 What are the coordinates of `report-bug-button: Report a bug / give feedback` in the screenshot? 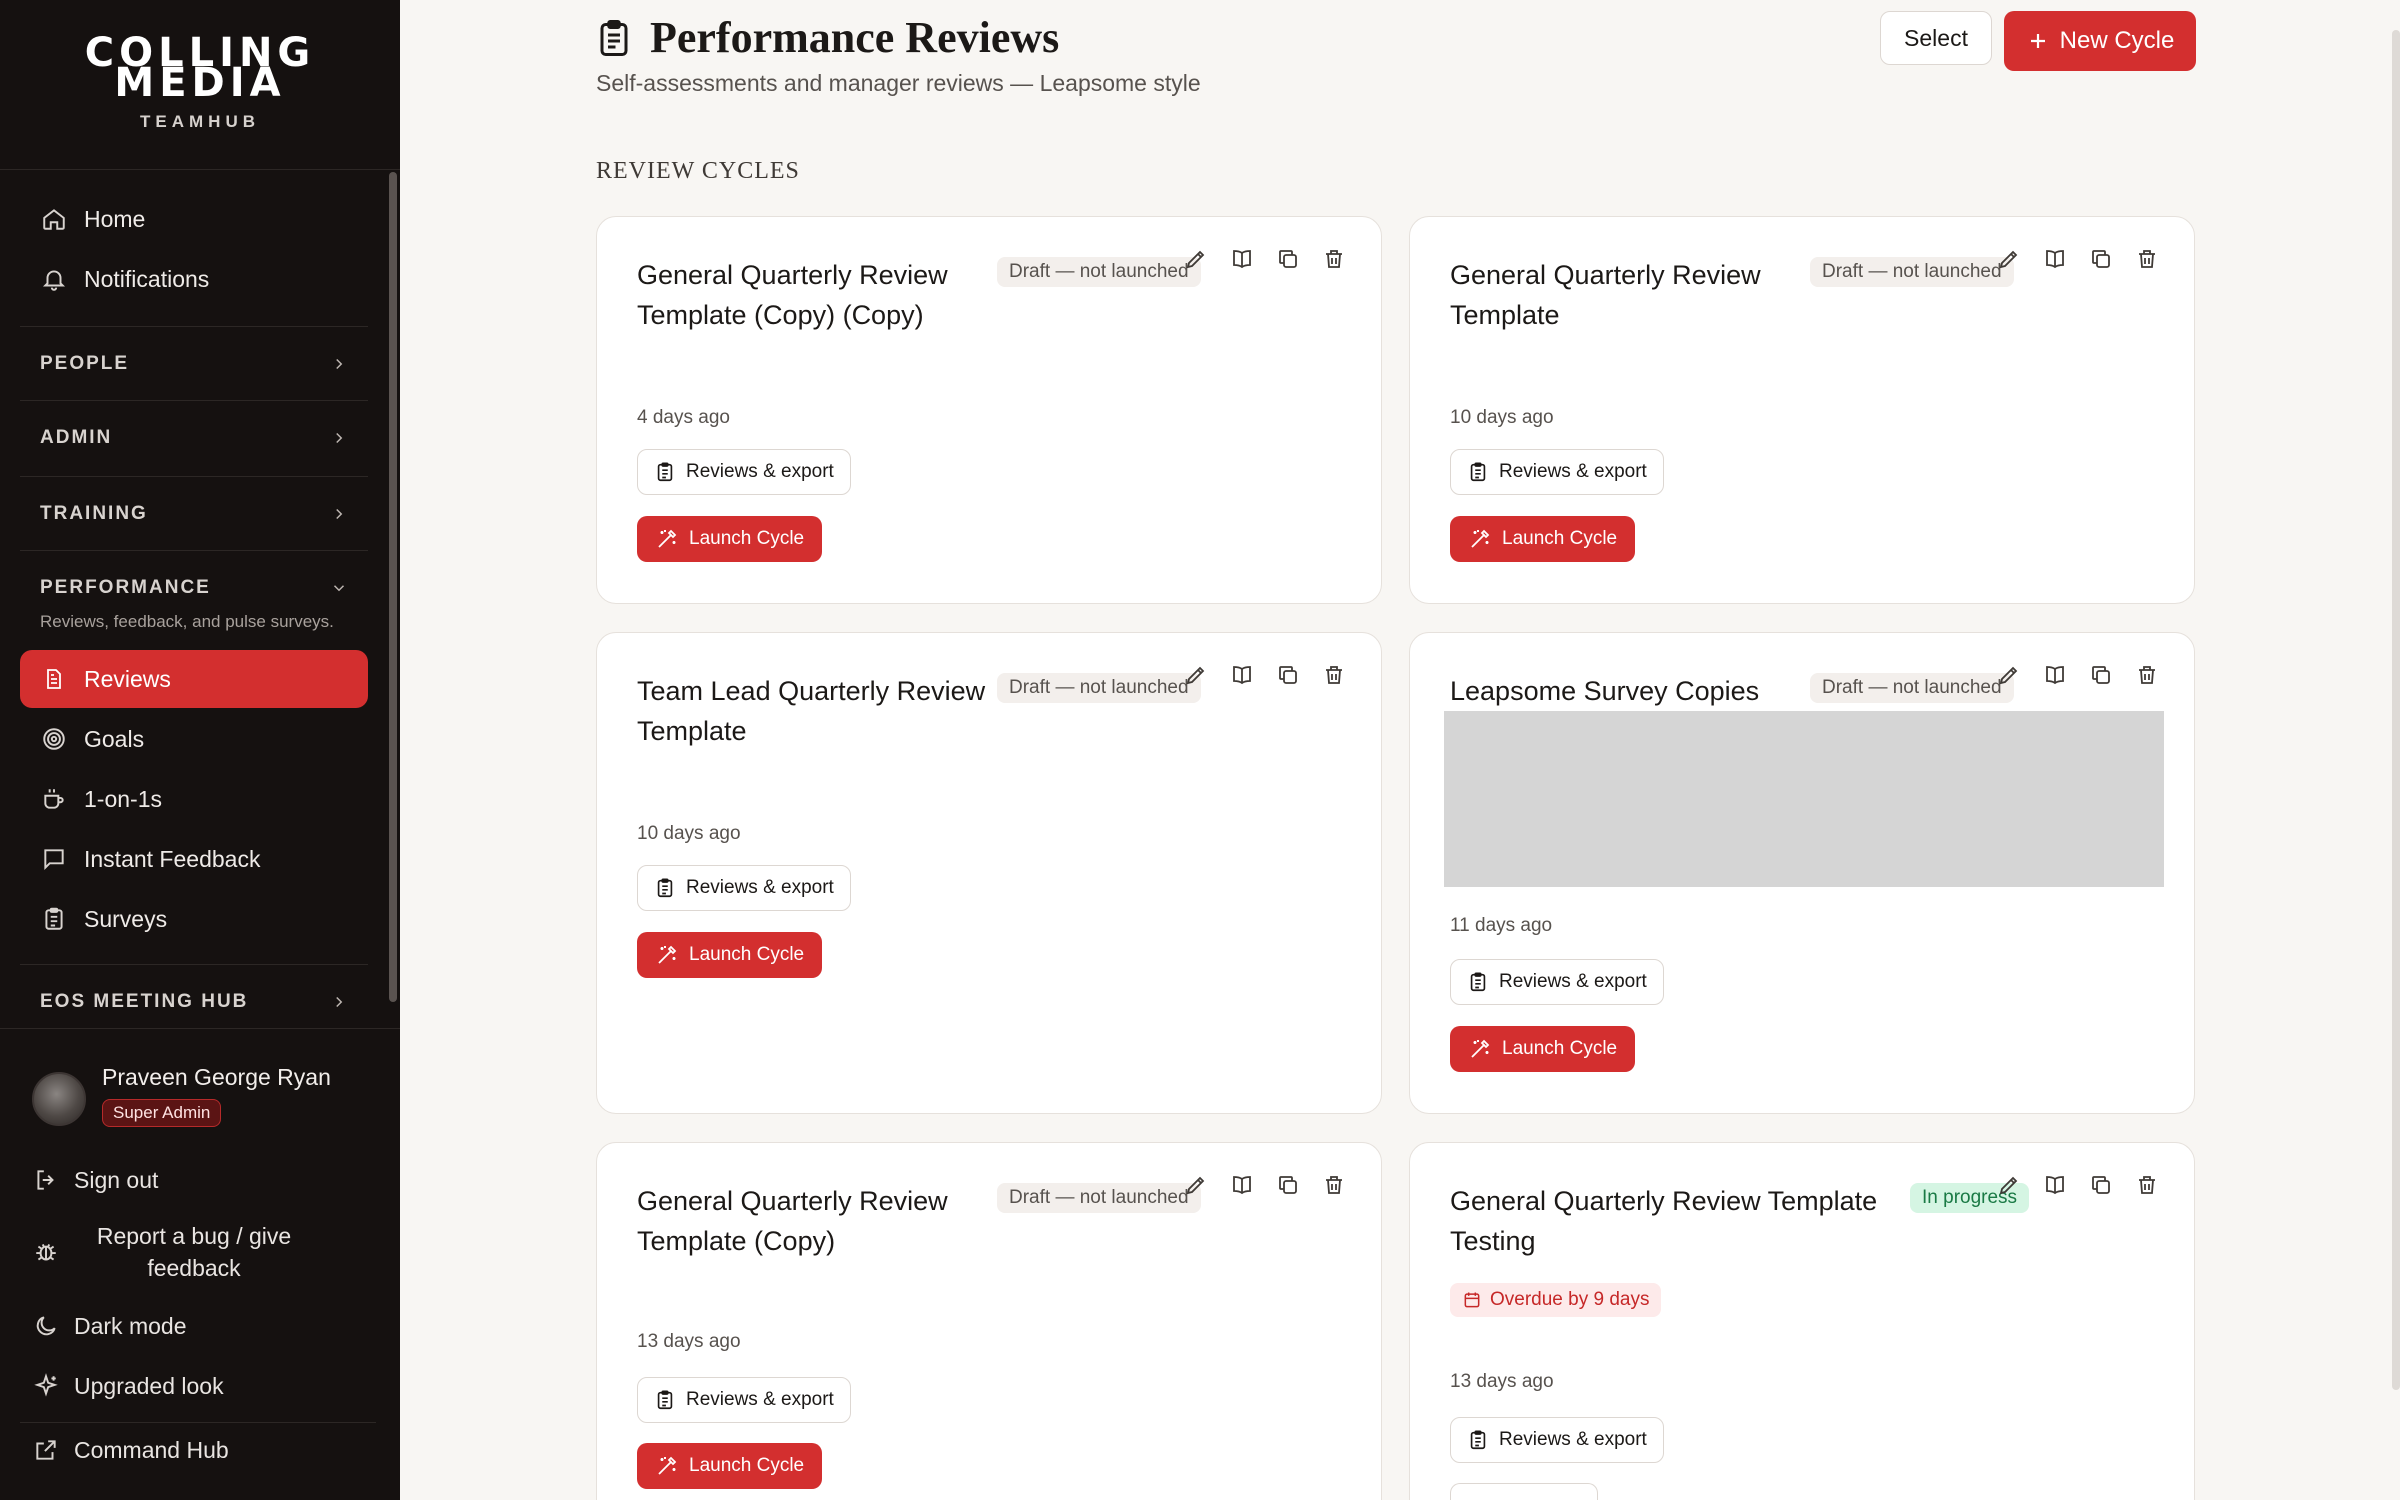 It's located at (173, 1252).